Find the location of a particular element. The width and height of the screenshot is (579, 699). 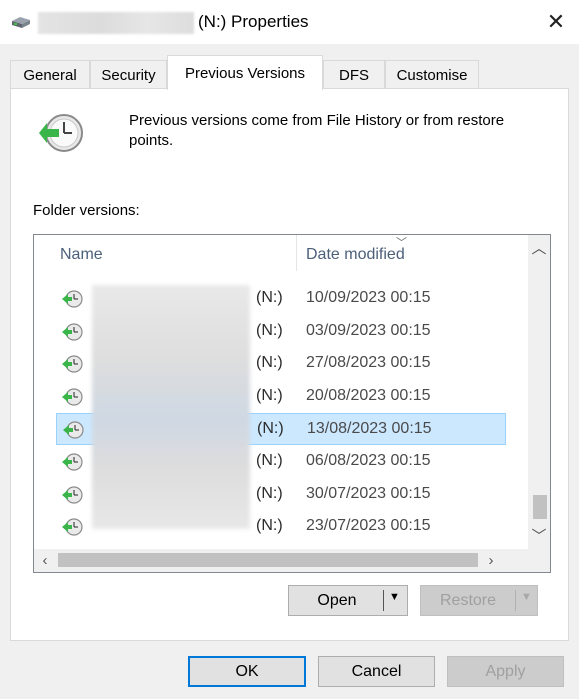

vertical-scroll-thumb is located at coordinates (540, 507).